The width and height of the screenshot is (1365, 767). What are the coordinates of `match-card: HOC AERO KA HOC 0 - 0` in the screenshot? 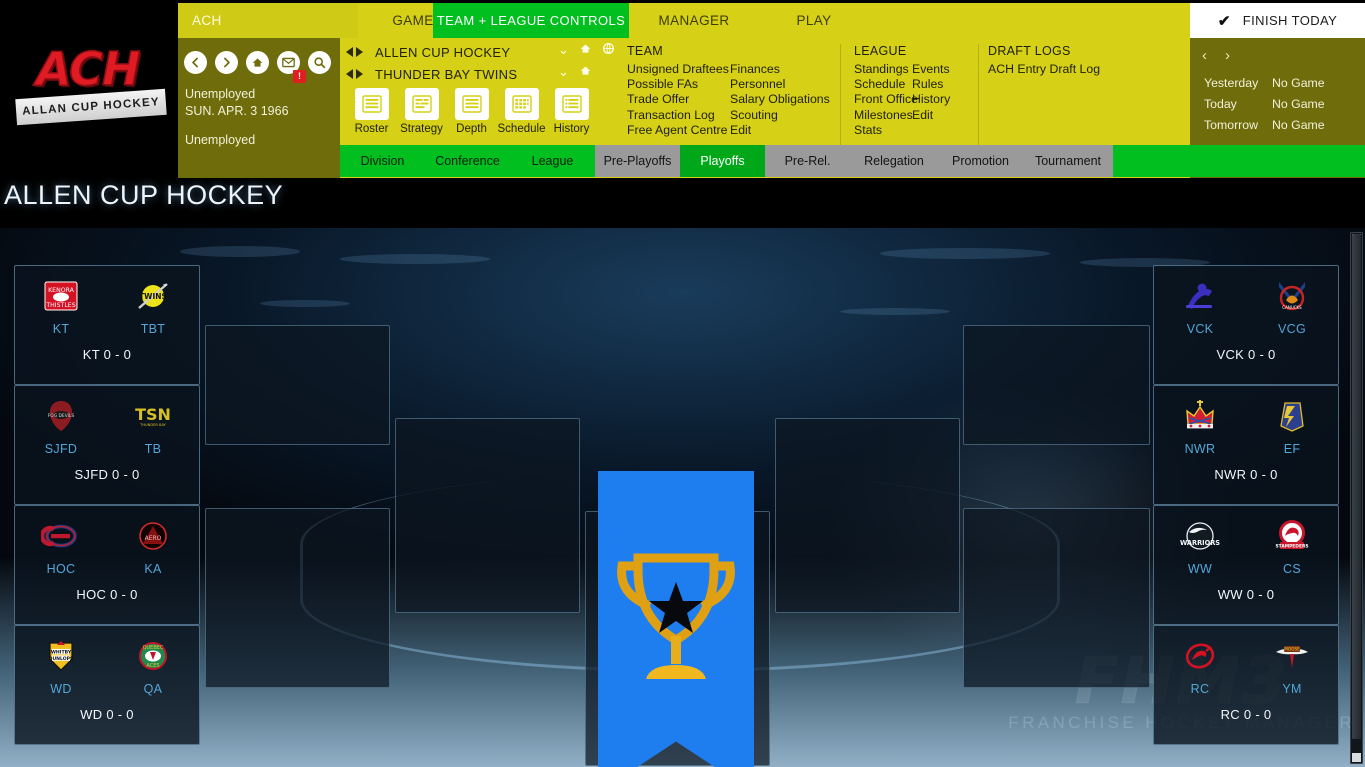 It's located at (107, 565).